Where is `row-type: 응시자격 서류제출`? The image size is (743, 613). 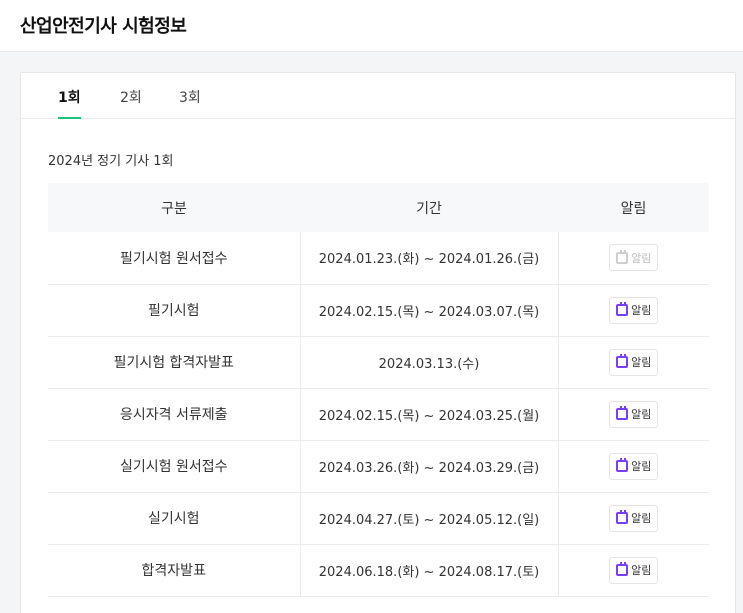
row-type: 응시자격 서류제출 is located at coordinates (174, 414).